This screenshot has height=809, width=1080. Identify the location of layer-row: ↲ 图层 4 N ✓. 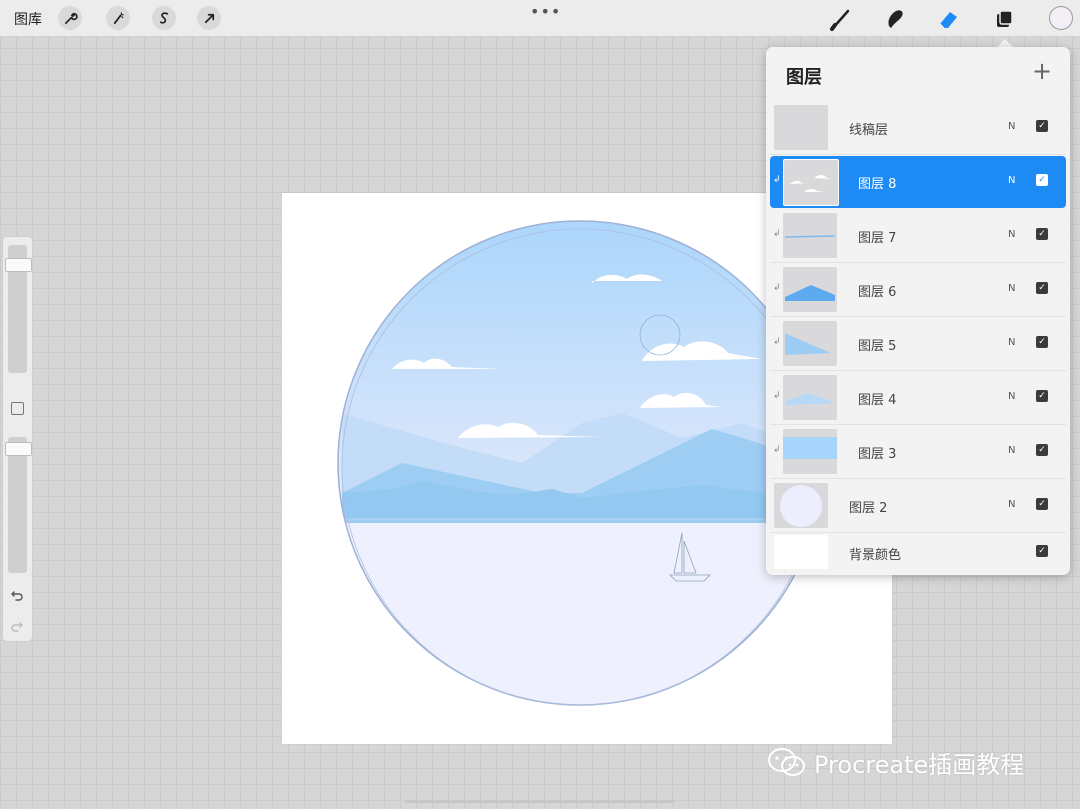
(918, 398).